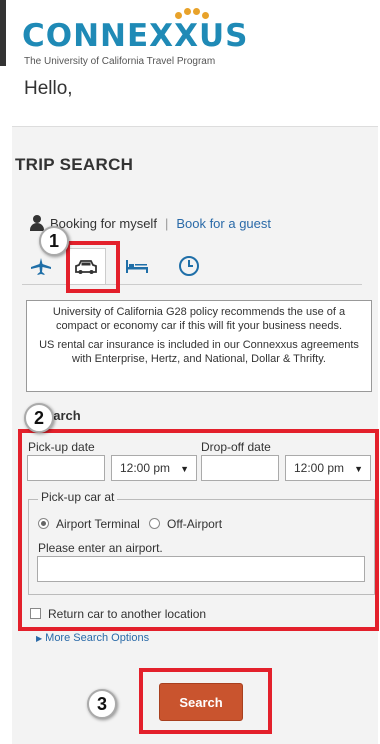 This screenshot has height=744, width=380. What do you see at coordinates (54, 241) in the screenshot?
I see `callout-badge-1: 1` at bounding box center [54, 241].